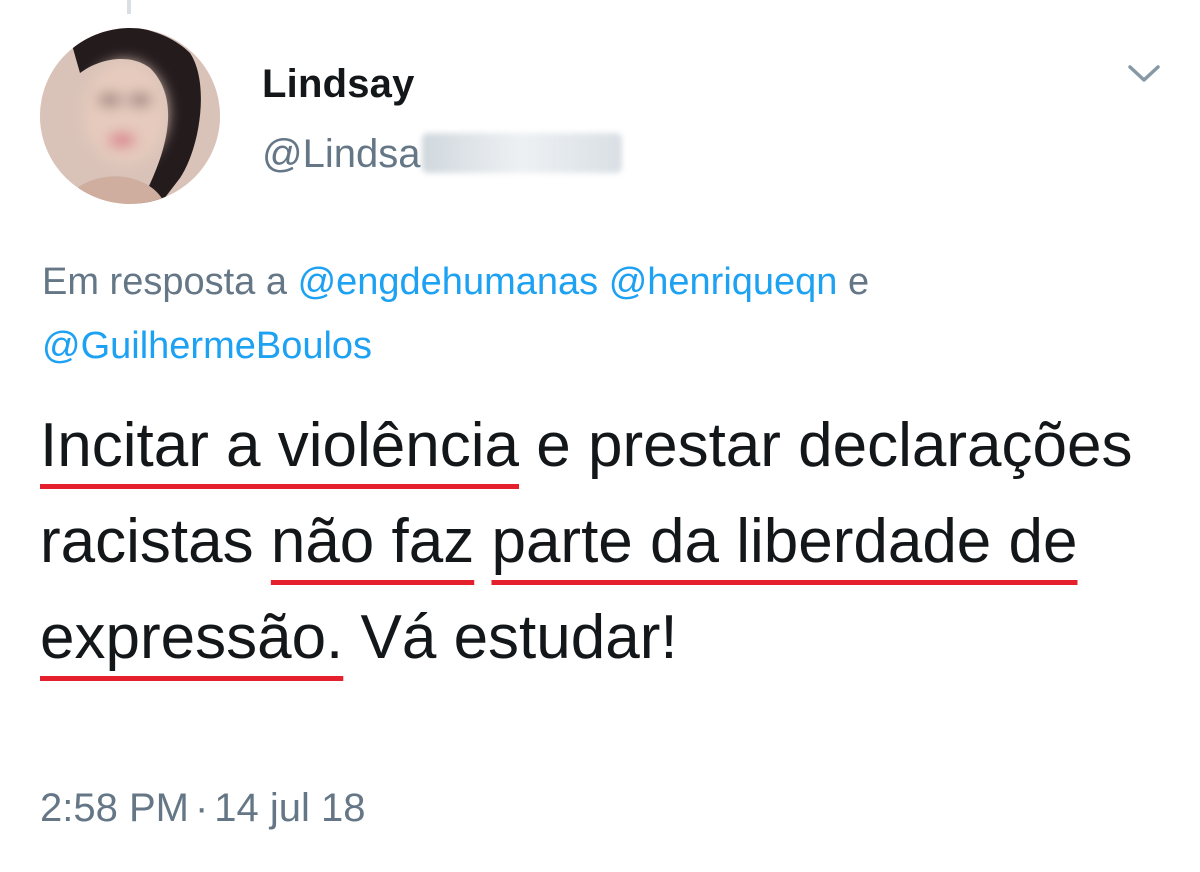 The image size is (1200, 872). I want to click on tweet-date: 14 jul 18, so click(290, 808).